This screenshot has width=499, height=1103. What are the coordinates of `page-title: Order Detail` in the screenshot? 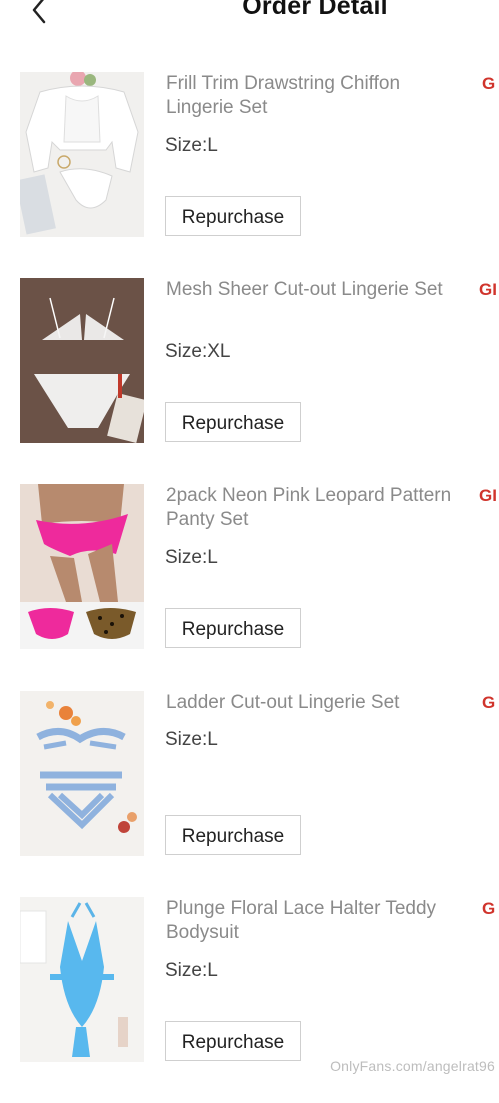 It's located at (315, 10).